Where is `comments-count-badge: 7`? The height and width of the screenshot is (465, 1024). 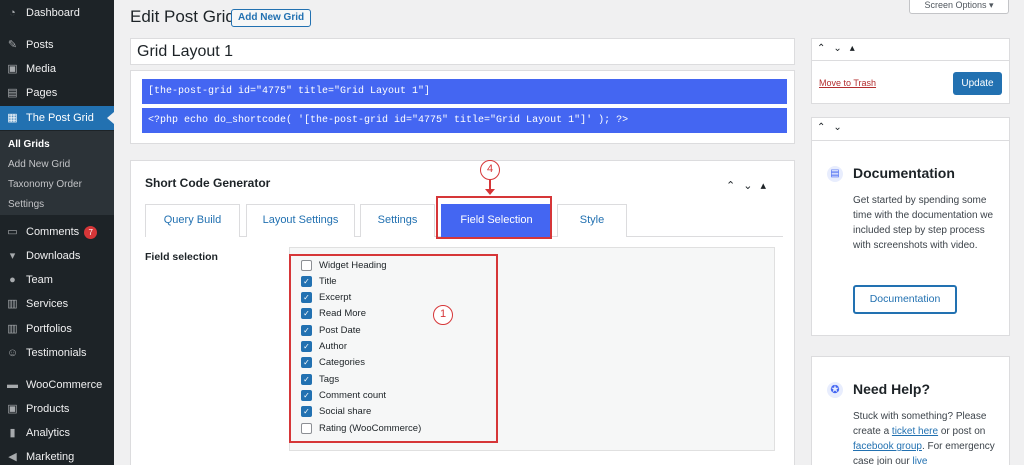
comments-count-badge: 7 is located at coordinates (91, 232).